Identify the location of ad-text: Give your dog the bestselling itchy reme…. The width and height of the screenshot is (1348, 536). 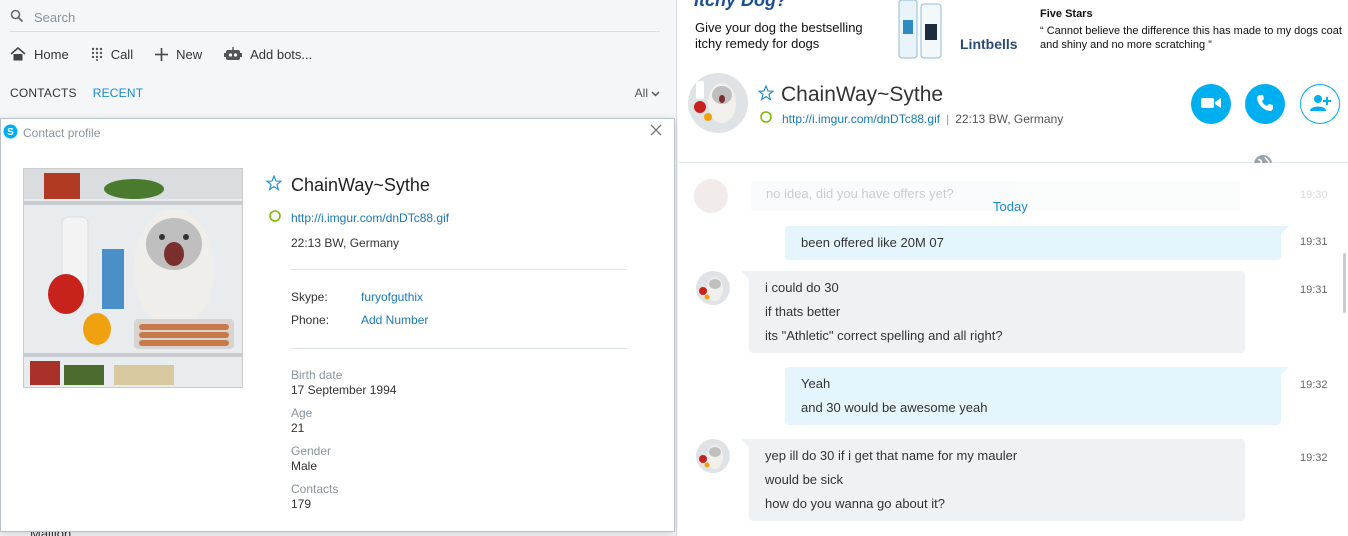
(779, 35).